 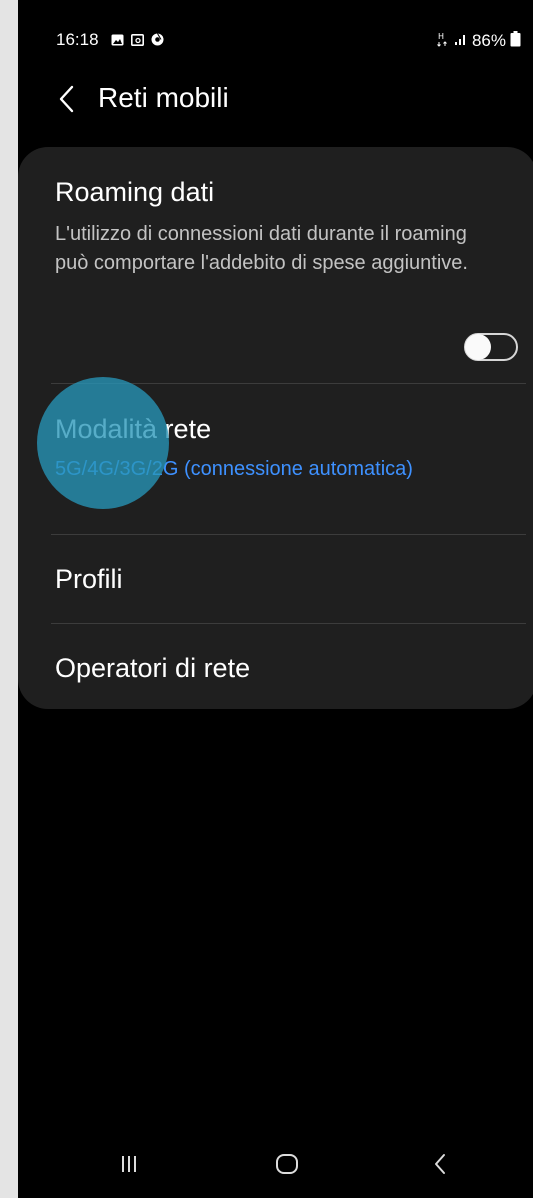 What do you see at coordinates (157, 39) in the screenshot?
I see `chrome-icon` at bounding box center [157, 39].